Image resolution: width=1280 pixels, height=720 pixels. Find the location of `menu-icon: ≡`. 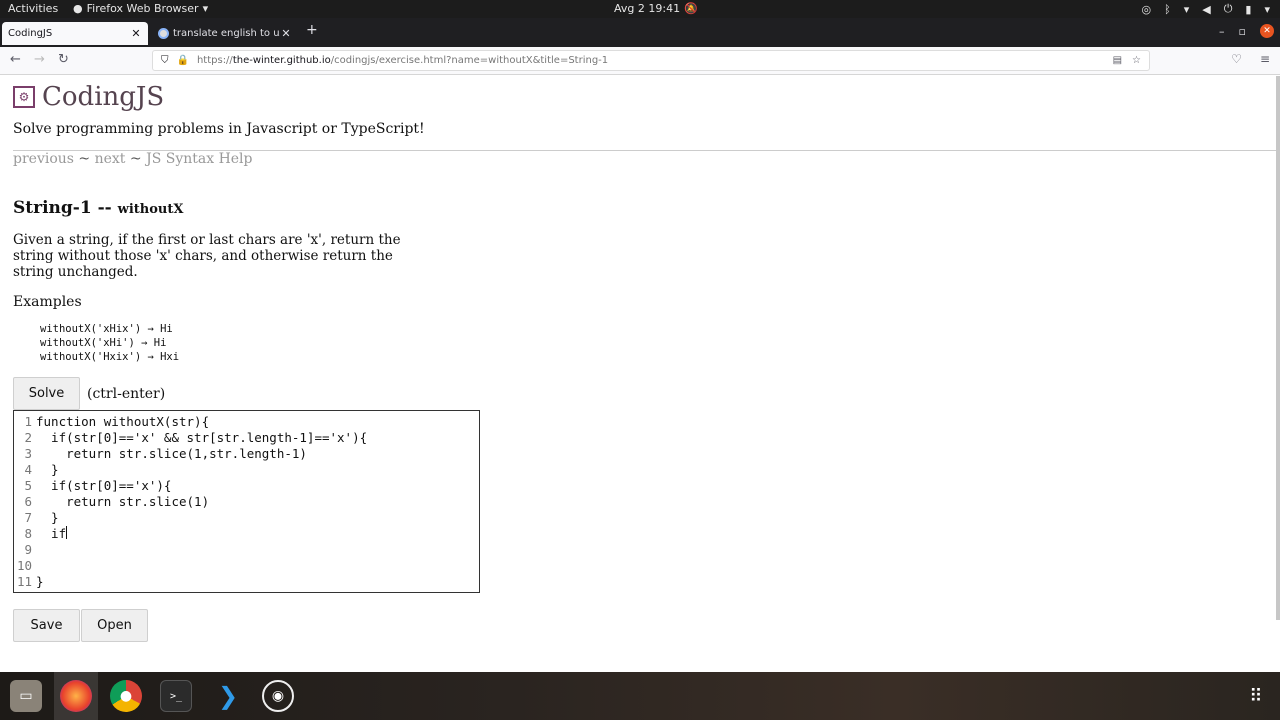

menu-icon: ≡ is located at coordinates (1265, 59).